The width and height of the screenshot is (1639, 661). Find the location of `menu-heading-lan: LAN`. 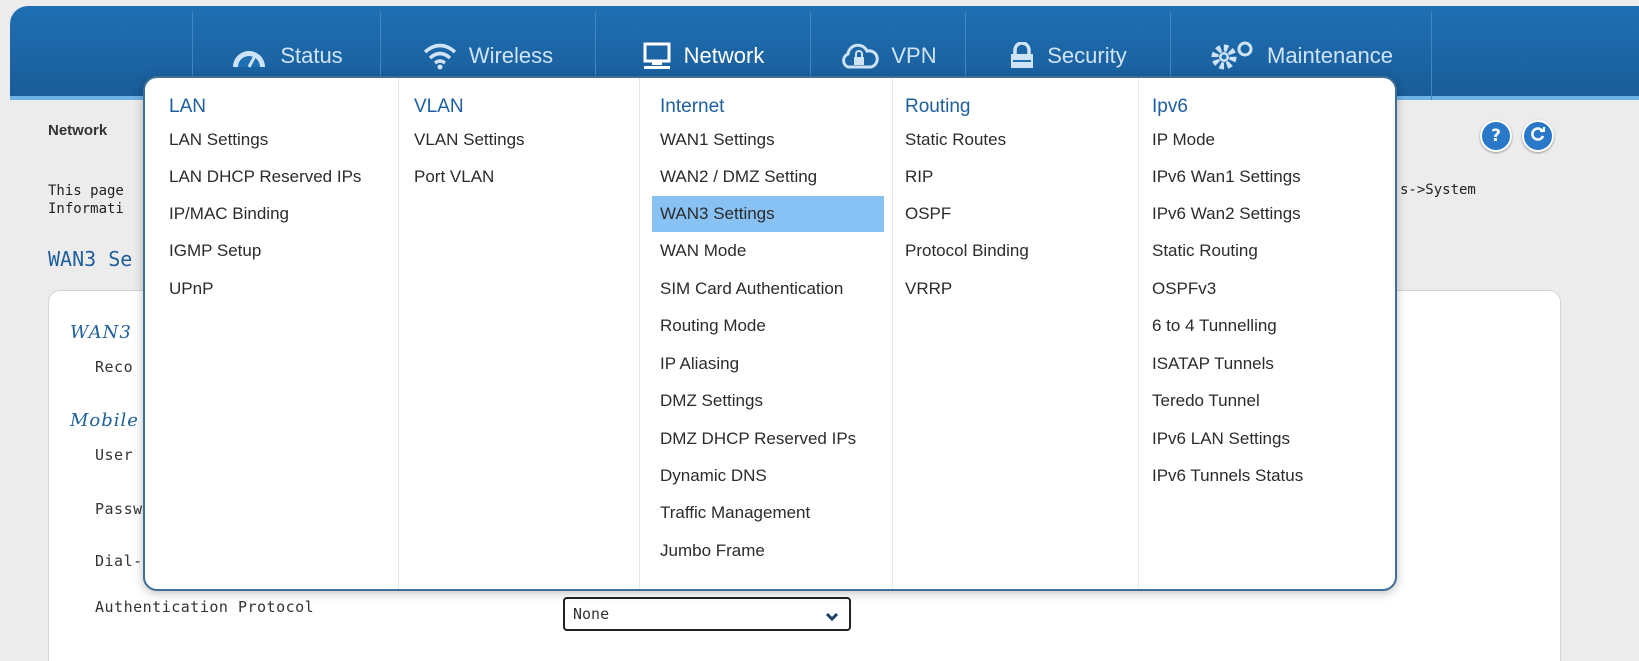

menu-heading-lan: LAN is located at coordinates (187, 106).